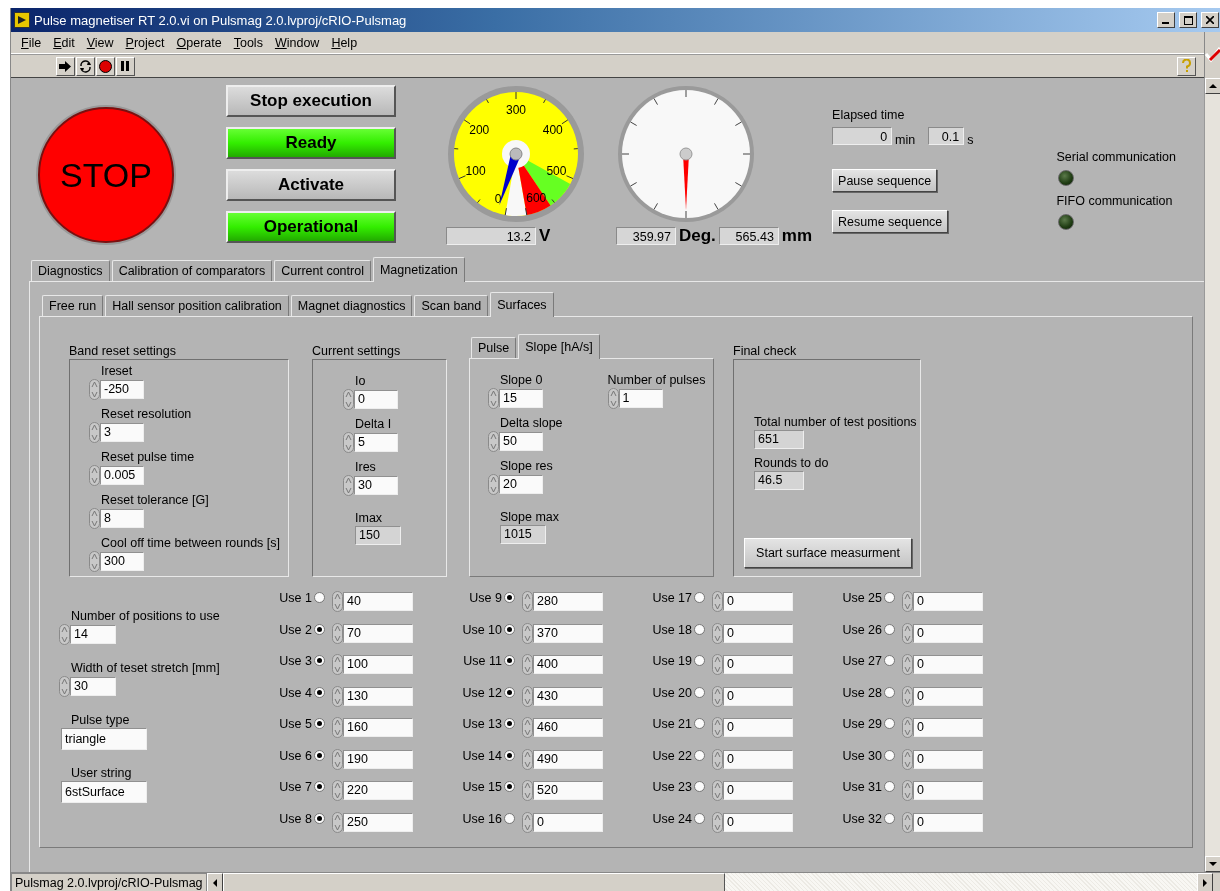 Image resolution: width=1220 pixels, height=891 pixels. I want to click on numeric-field: 430, so click(568, 696).